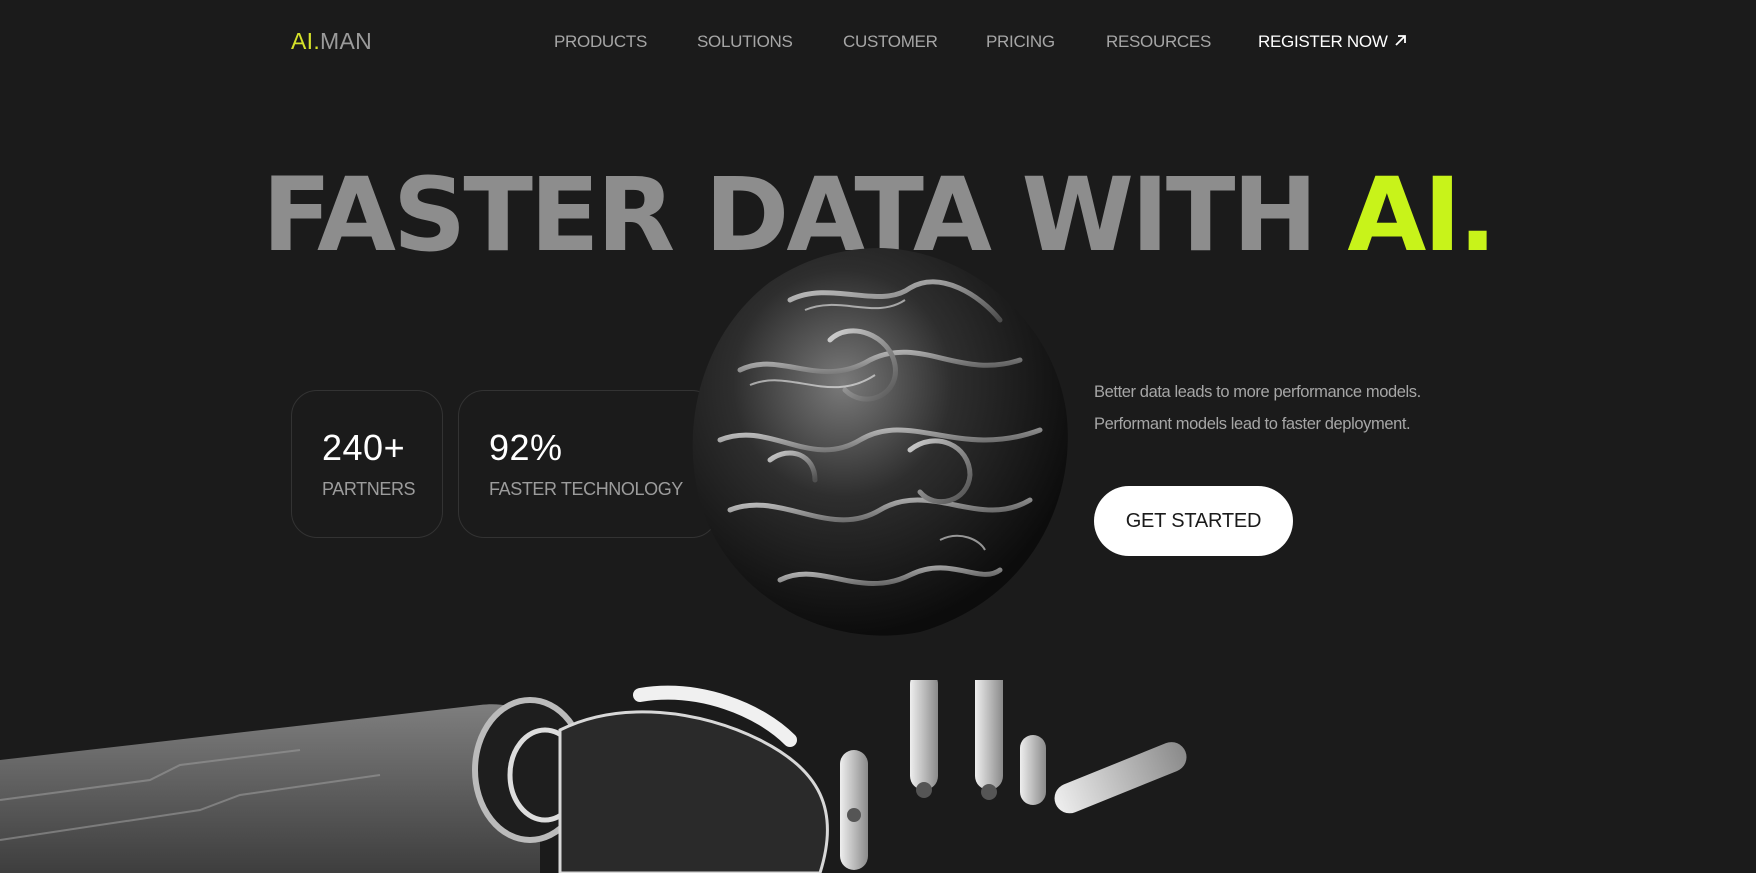 The image size is (1756, 873). Describe the element at coordinates (1193, 521) in the screenshot. I see `get-started-button: GET STARTED` at that location.